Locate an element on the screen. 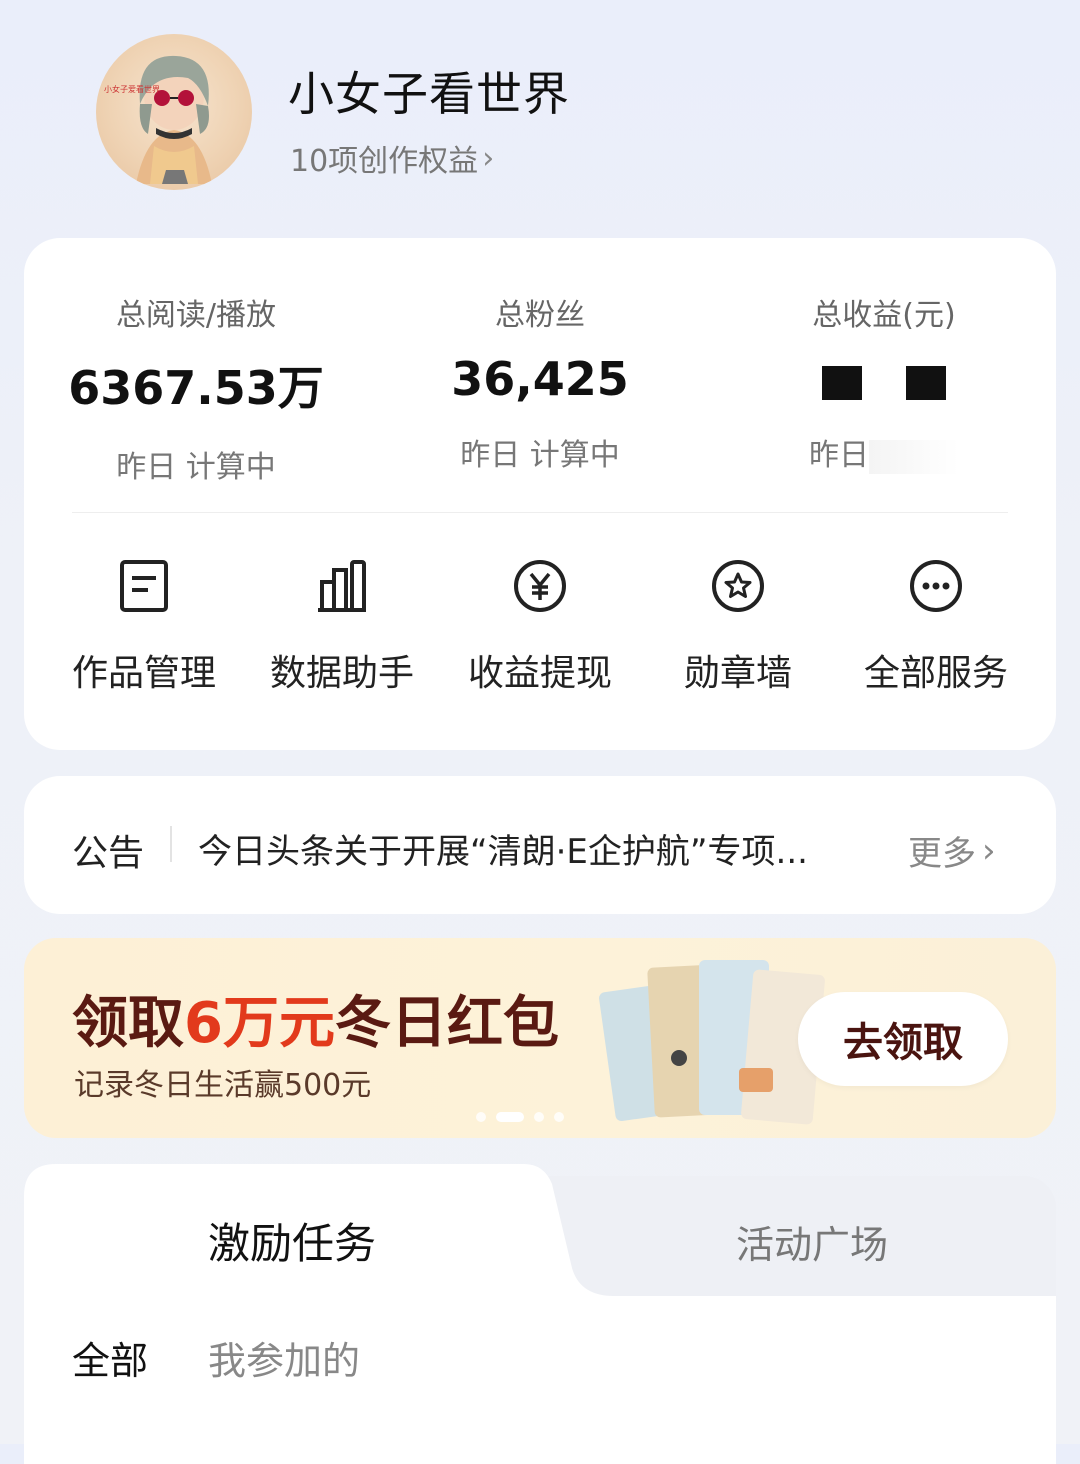  avatar: 小女子爱看世界 is located at coordinates (174, 112).